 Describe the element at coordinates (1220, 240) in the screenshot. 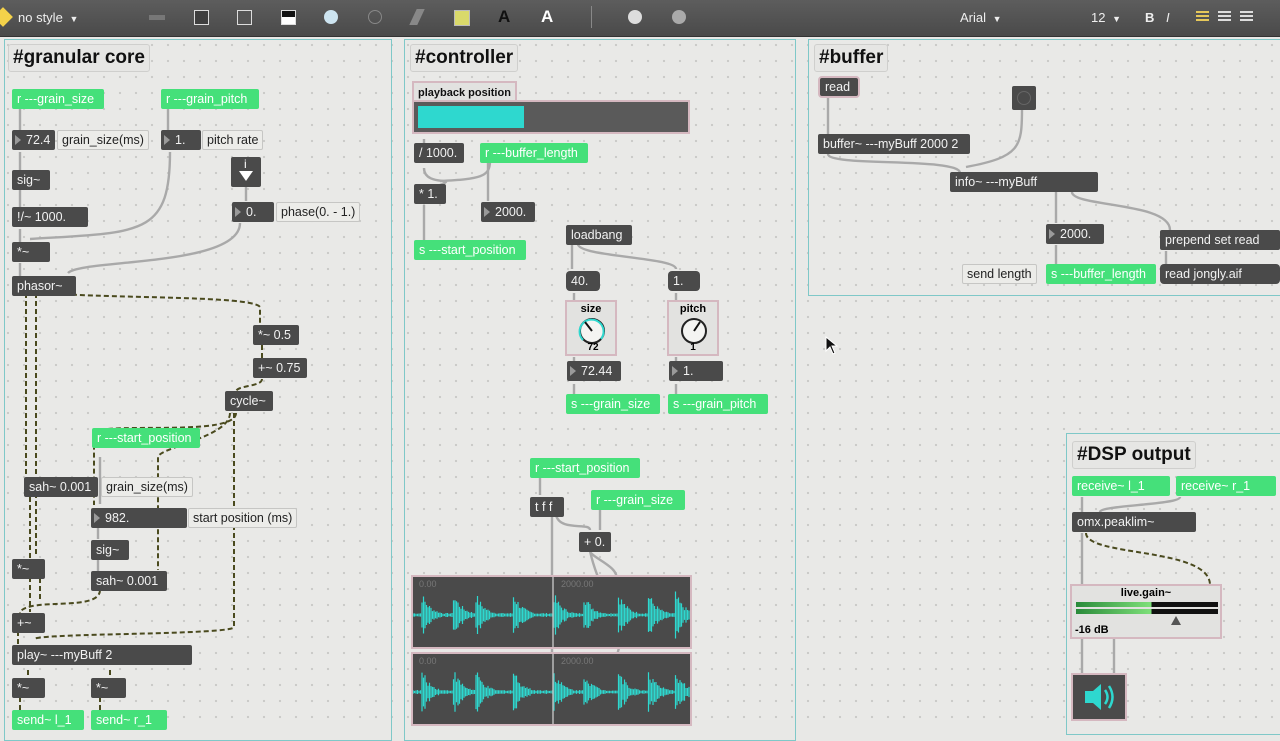

I see `prepend-object: prepend set read` at that location.